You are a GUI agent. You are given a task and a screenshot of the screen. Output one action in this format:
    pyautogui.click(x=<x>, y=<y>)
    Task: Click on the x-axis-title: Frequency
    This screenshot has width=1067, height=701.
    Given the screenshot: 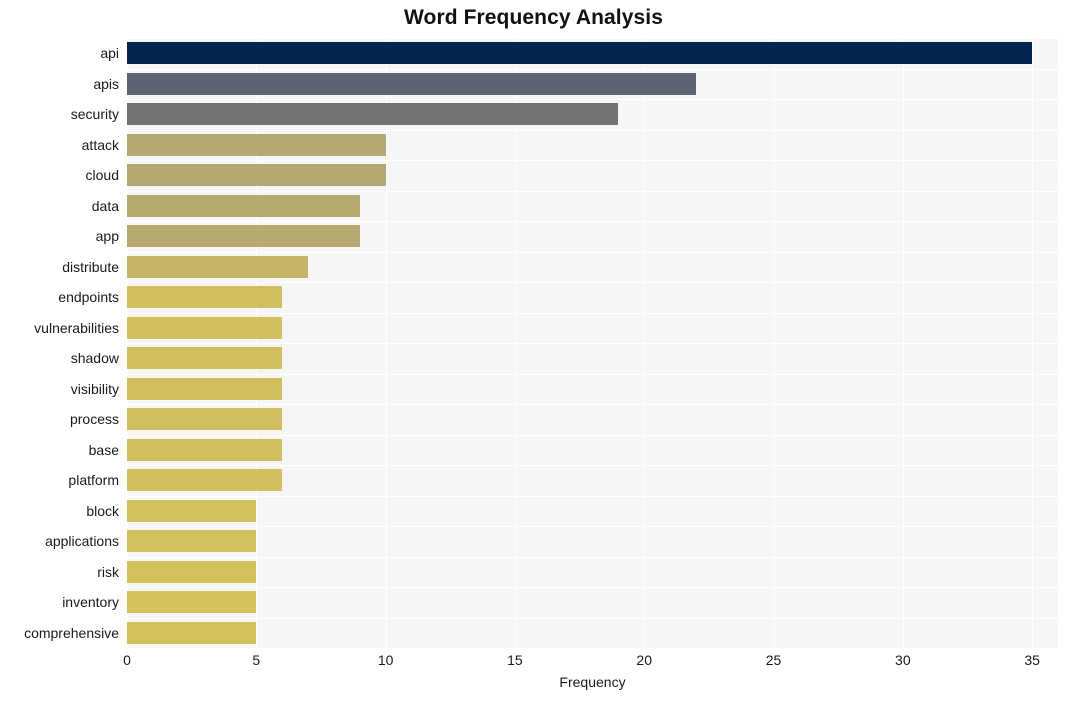 What is the action you would take?
    pyautogui.click(x=592, y=682)
    